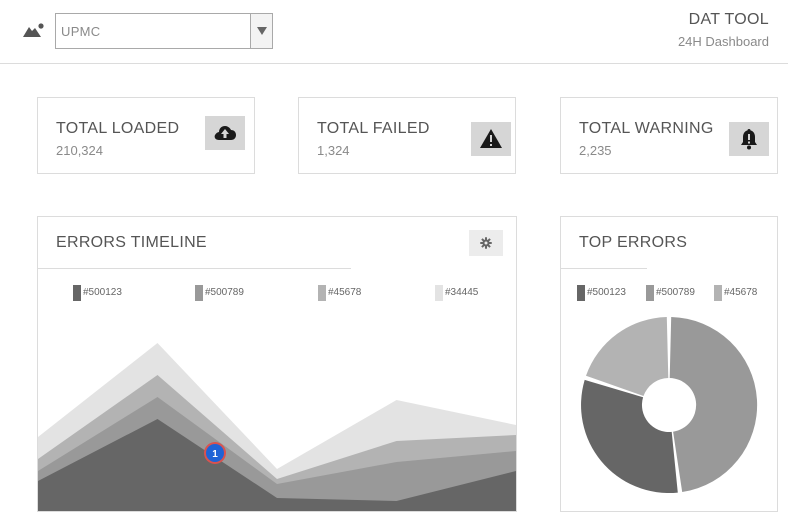 The image size is (788, 524). I want to click on warning-icon, so click(491, 138).